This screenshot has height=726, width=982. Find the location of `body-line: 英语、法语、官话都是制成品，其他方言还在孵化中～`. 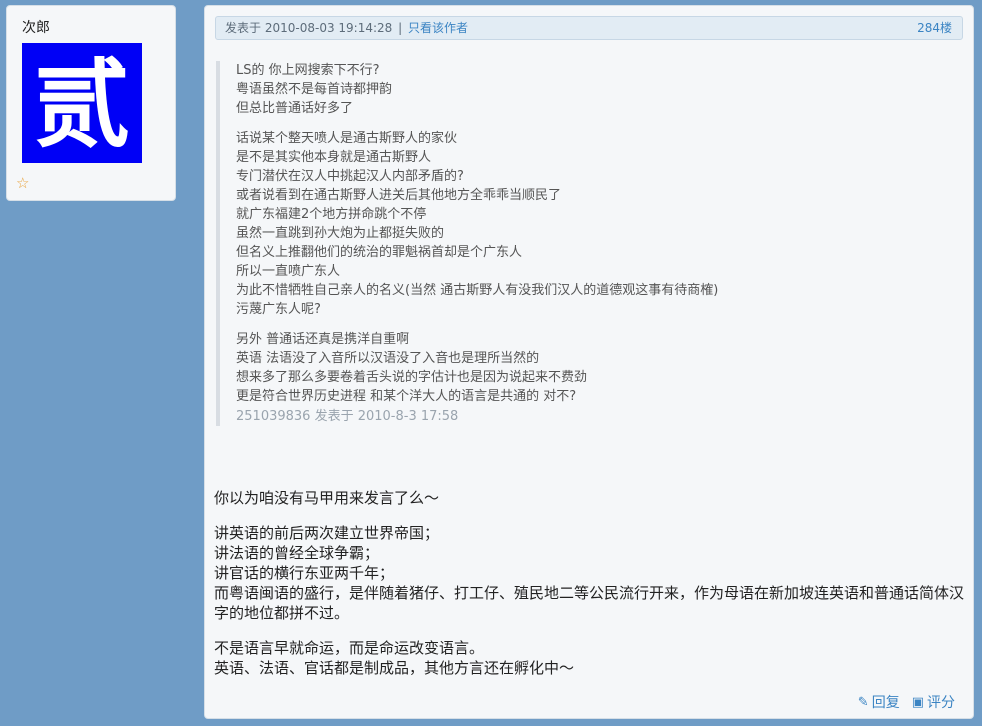

body-line: 英语、法语、官话都是制成品，其他方言还在孵化中～ is located at coordinates (394, 668).